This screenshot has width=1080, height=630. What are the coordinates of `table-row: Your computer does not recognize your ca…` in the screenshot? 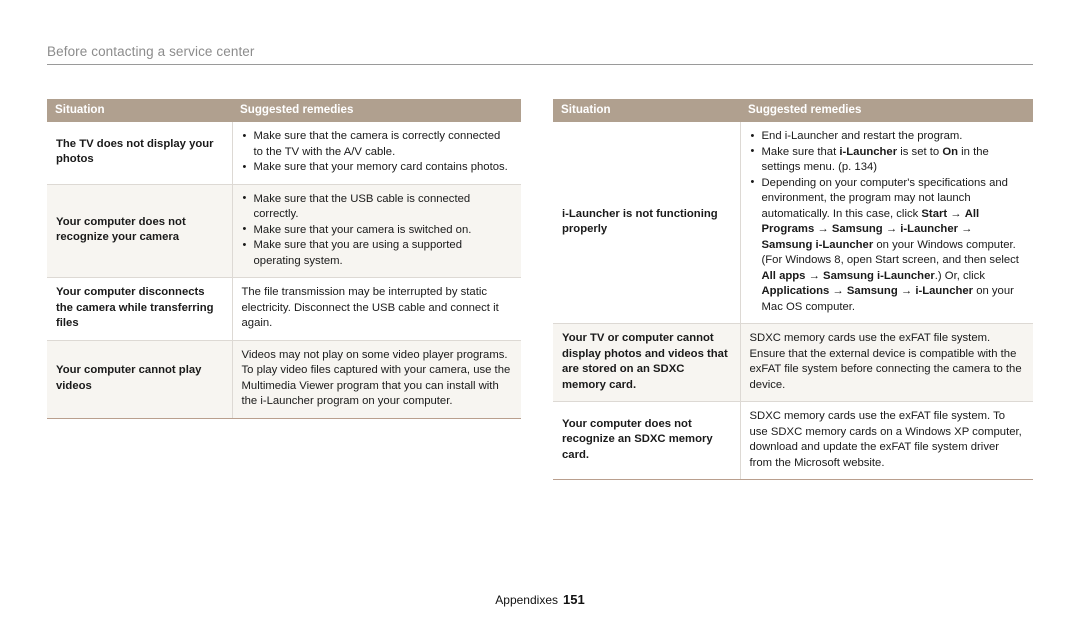 It's located at (284, 231).